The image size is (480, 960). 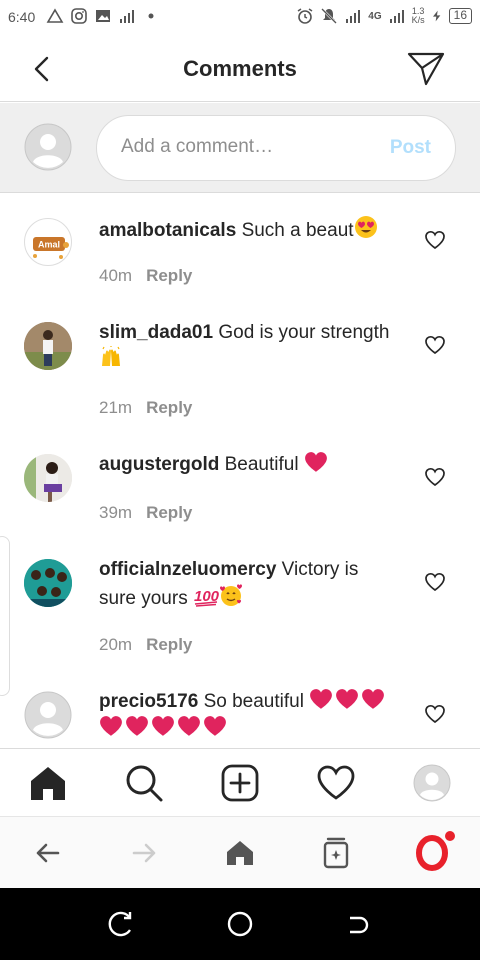 I want to click on comment-field: Post, so click(x=276, y=148).